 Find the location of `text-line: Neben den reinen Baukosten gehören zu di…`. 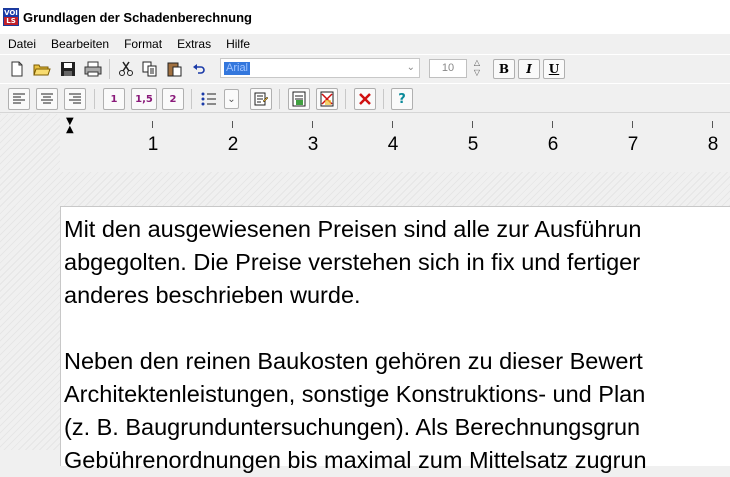

text-line: Neben den reinen Baukosten gehören zu di… is located at coordinates (353, 361).